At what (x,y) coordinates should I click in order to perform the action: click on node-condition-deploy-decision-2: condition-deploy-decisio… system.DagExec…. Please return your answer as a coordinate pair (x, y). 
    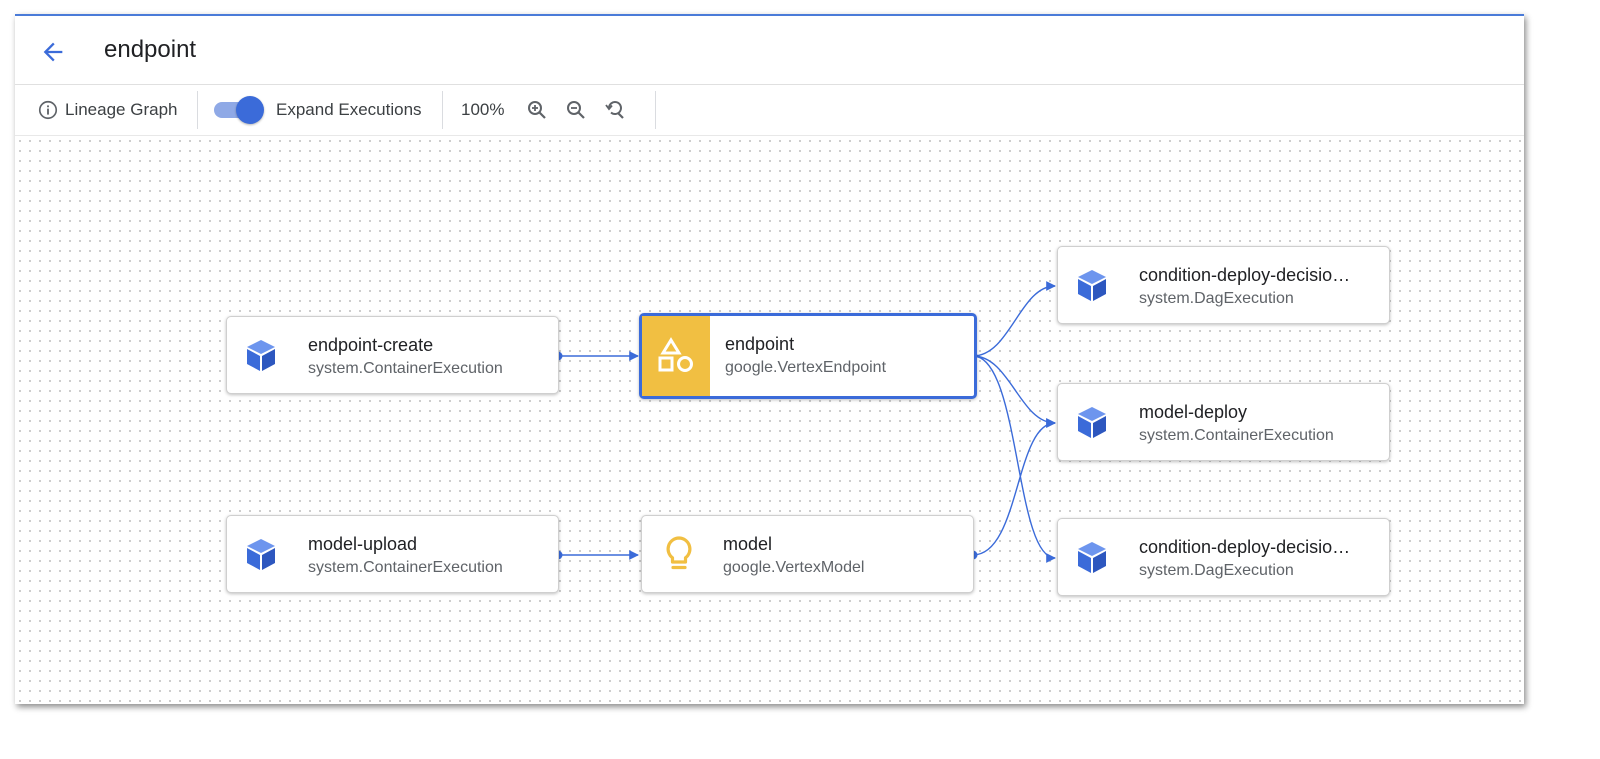
    Looking at the image, I should click on (1223, 557).